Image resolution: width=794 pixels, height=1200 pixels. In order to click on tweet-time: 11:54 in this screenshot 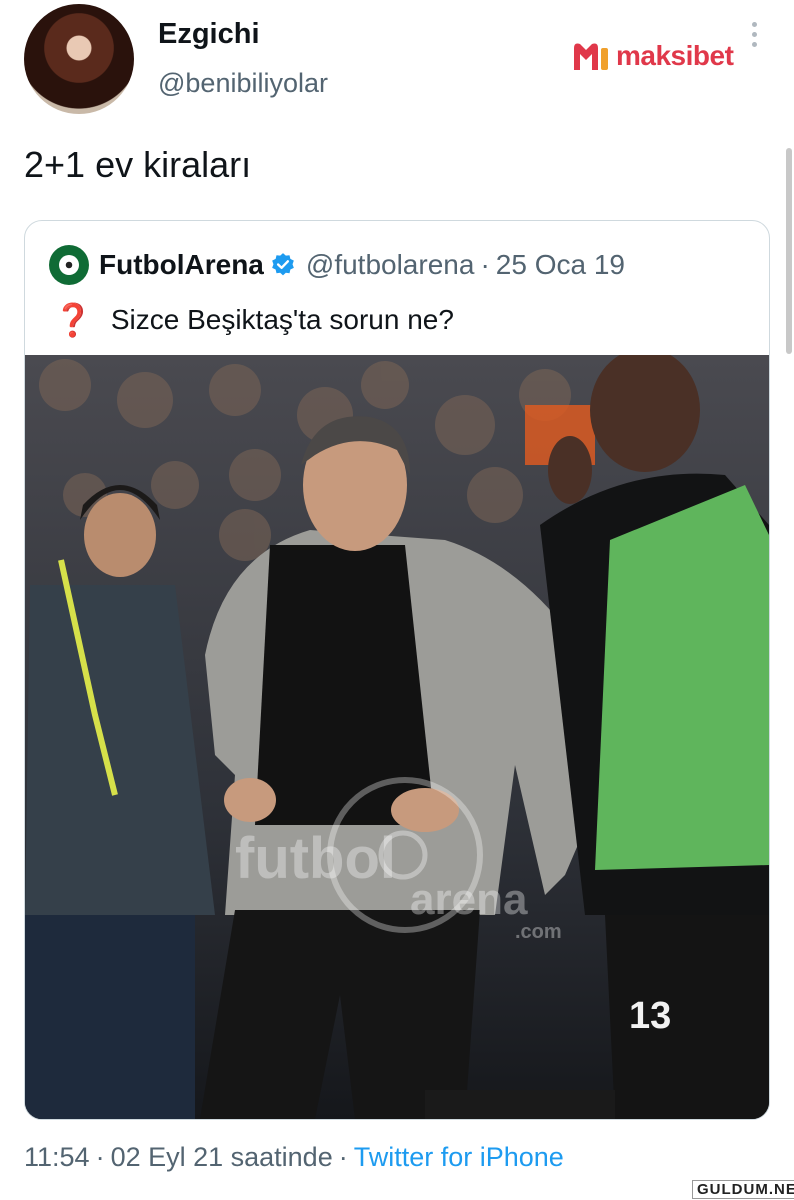, I will do `click(57, 1157)`.